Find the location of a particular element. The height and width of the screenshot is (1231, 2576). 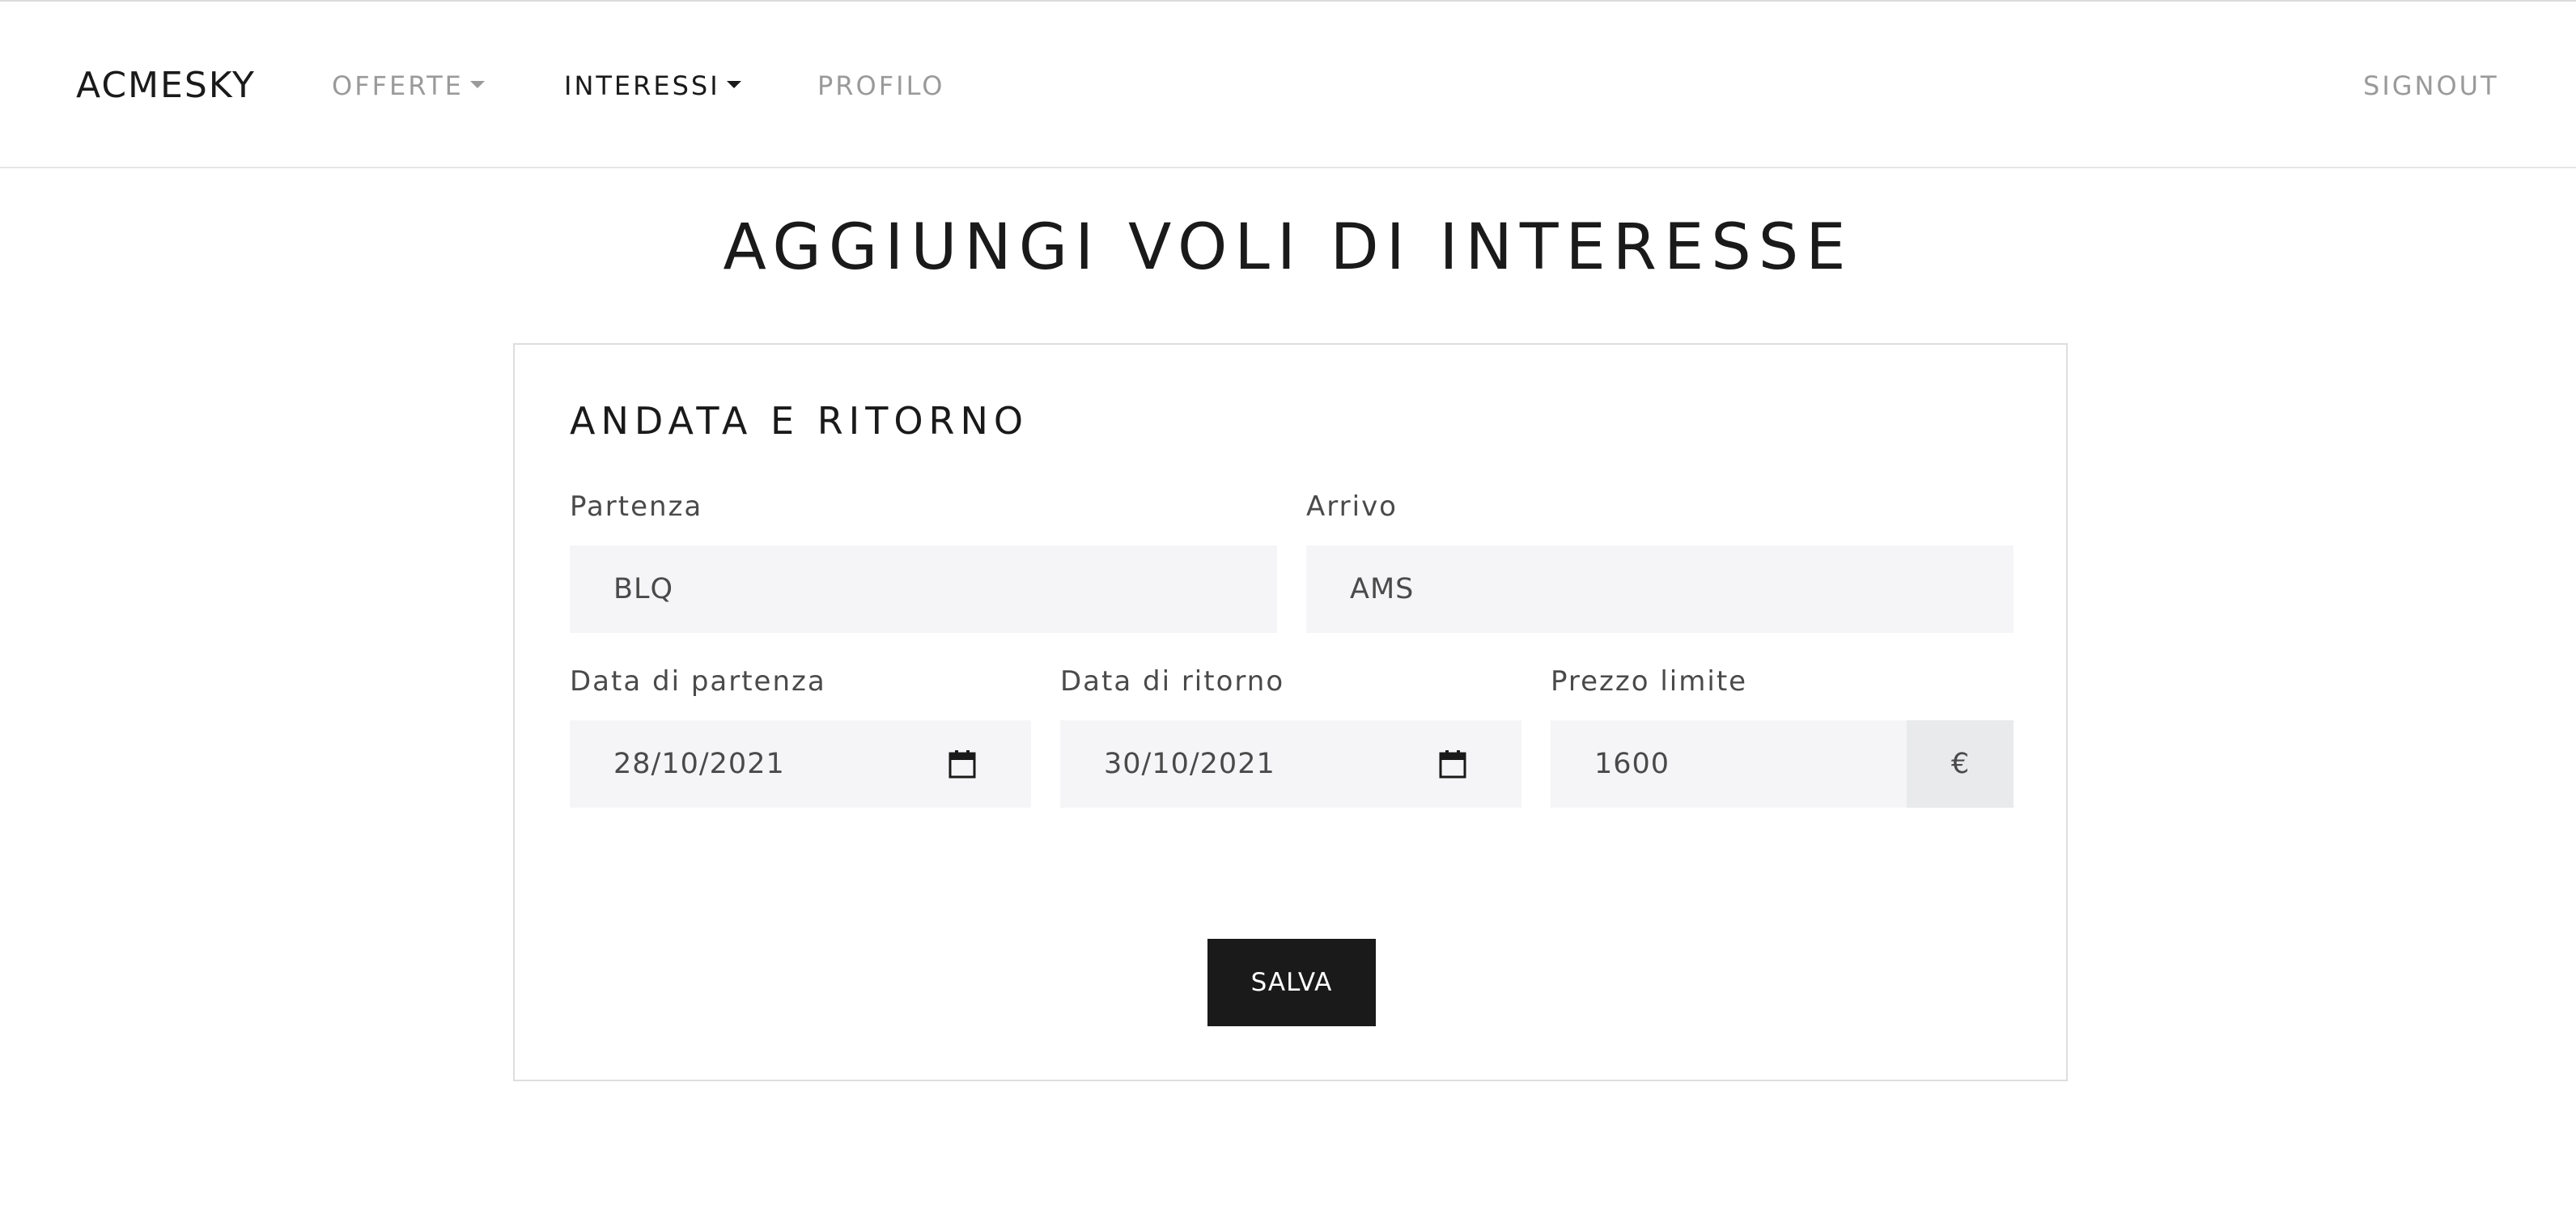

departure-date-input: 28/10/2021 is located at coordinates (800, 764).